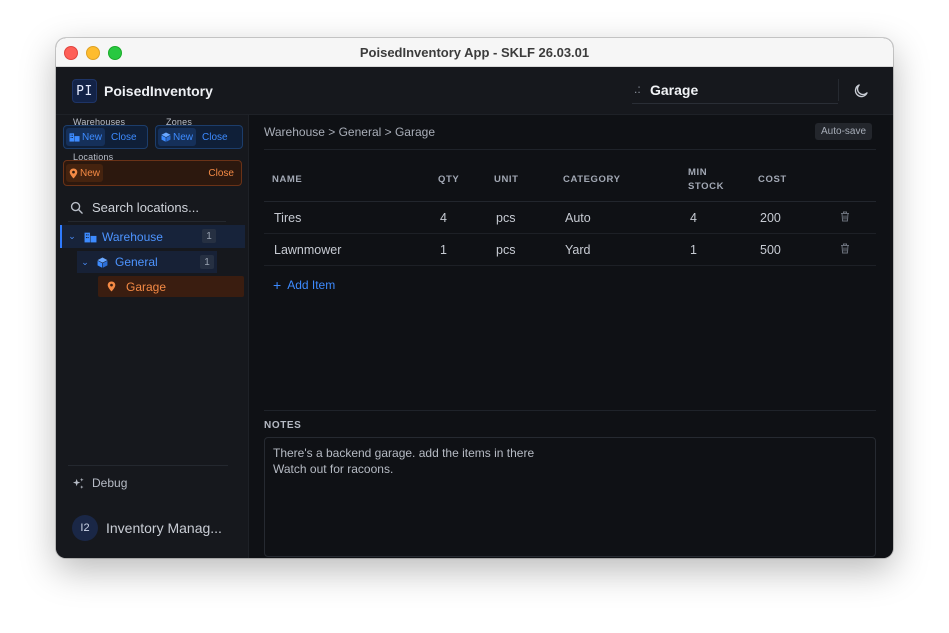 This screenshot has height=633, width=949. What do you see at coordinates (466, 249) in the screenshot?
I see `cell-qty: 1` at bounding box center [466, 249].